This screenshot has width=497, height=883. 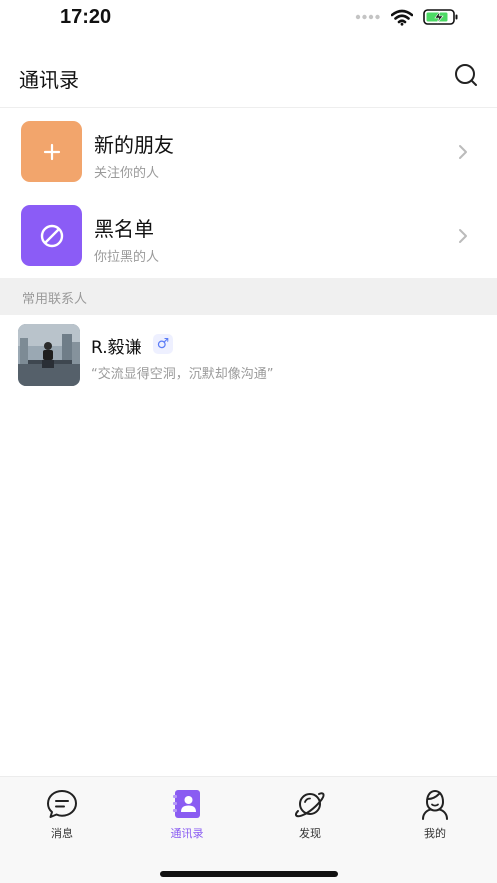 I want to click on blacklist-subtitle: 你拉黑的人, so click(x=127, y=257).